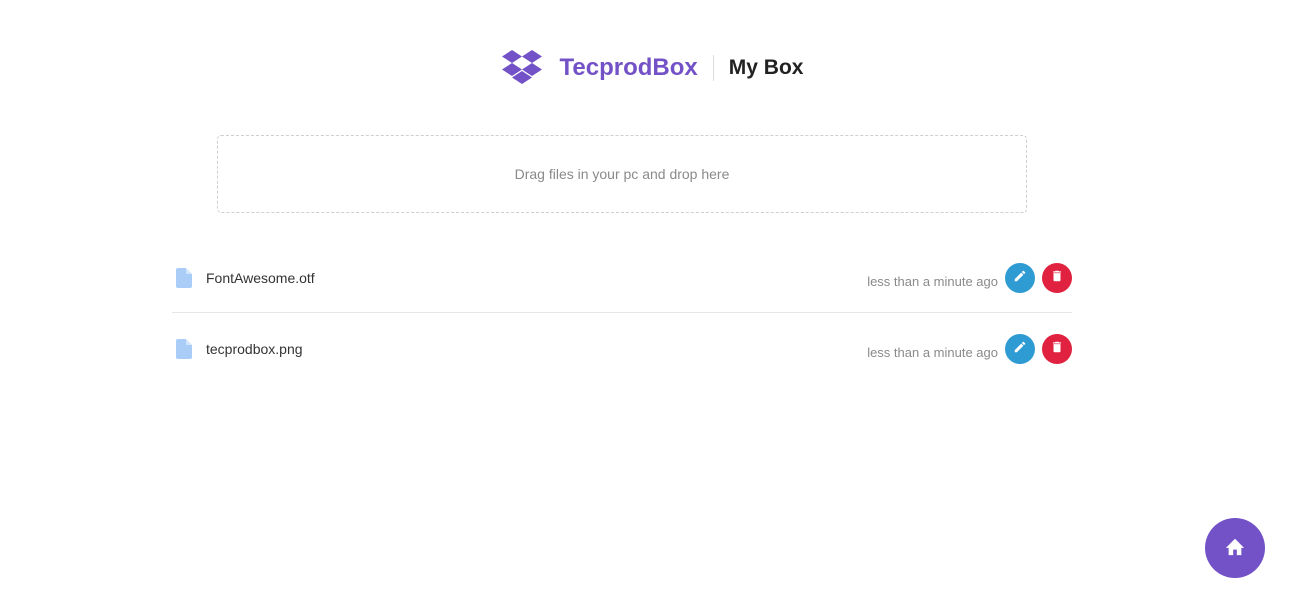 This screenshot has height=608, width=1305. Describe the element at coordinates (622, 277) in the screenshot. I see `file-row: FontAwesome.otf less than a minute ago` at that location.